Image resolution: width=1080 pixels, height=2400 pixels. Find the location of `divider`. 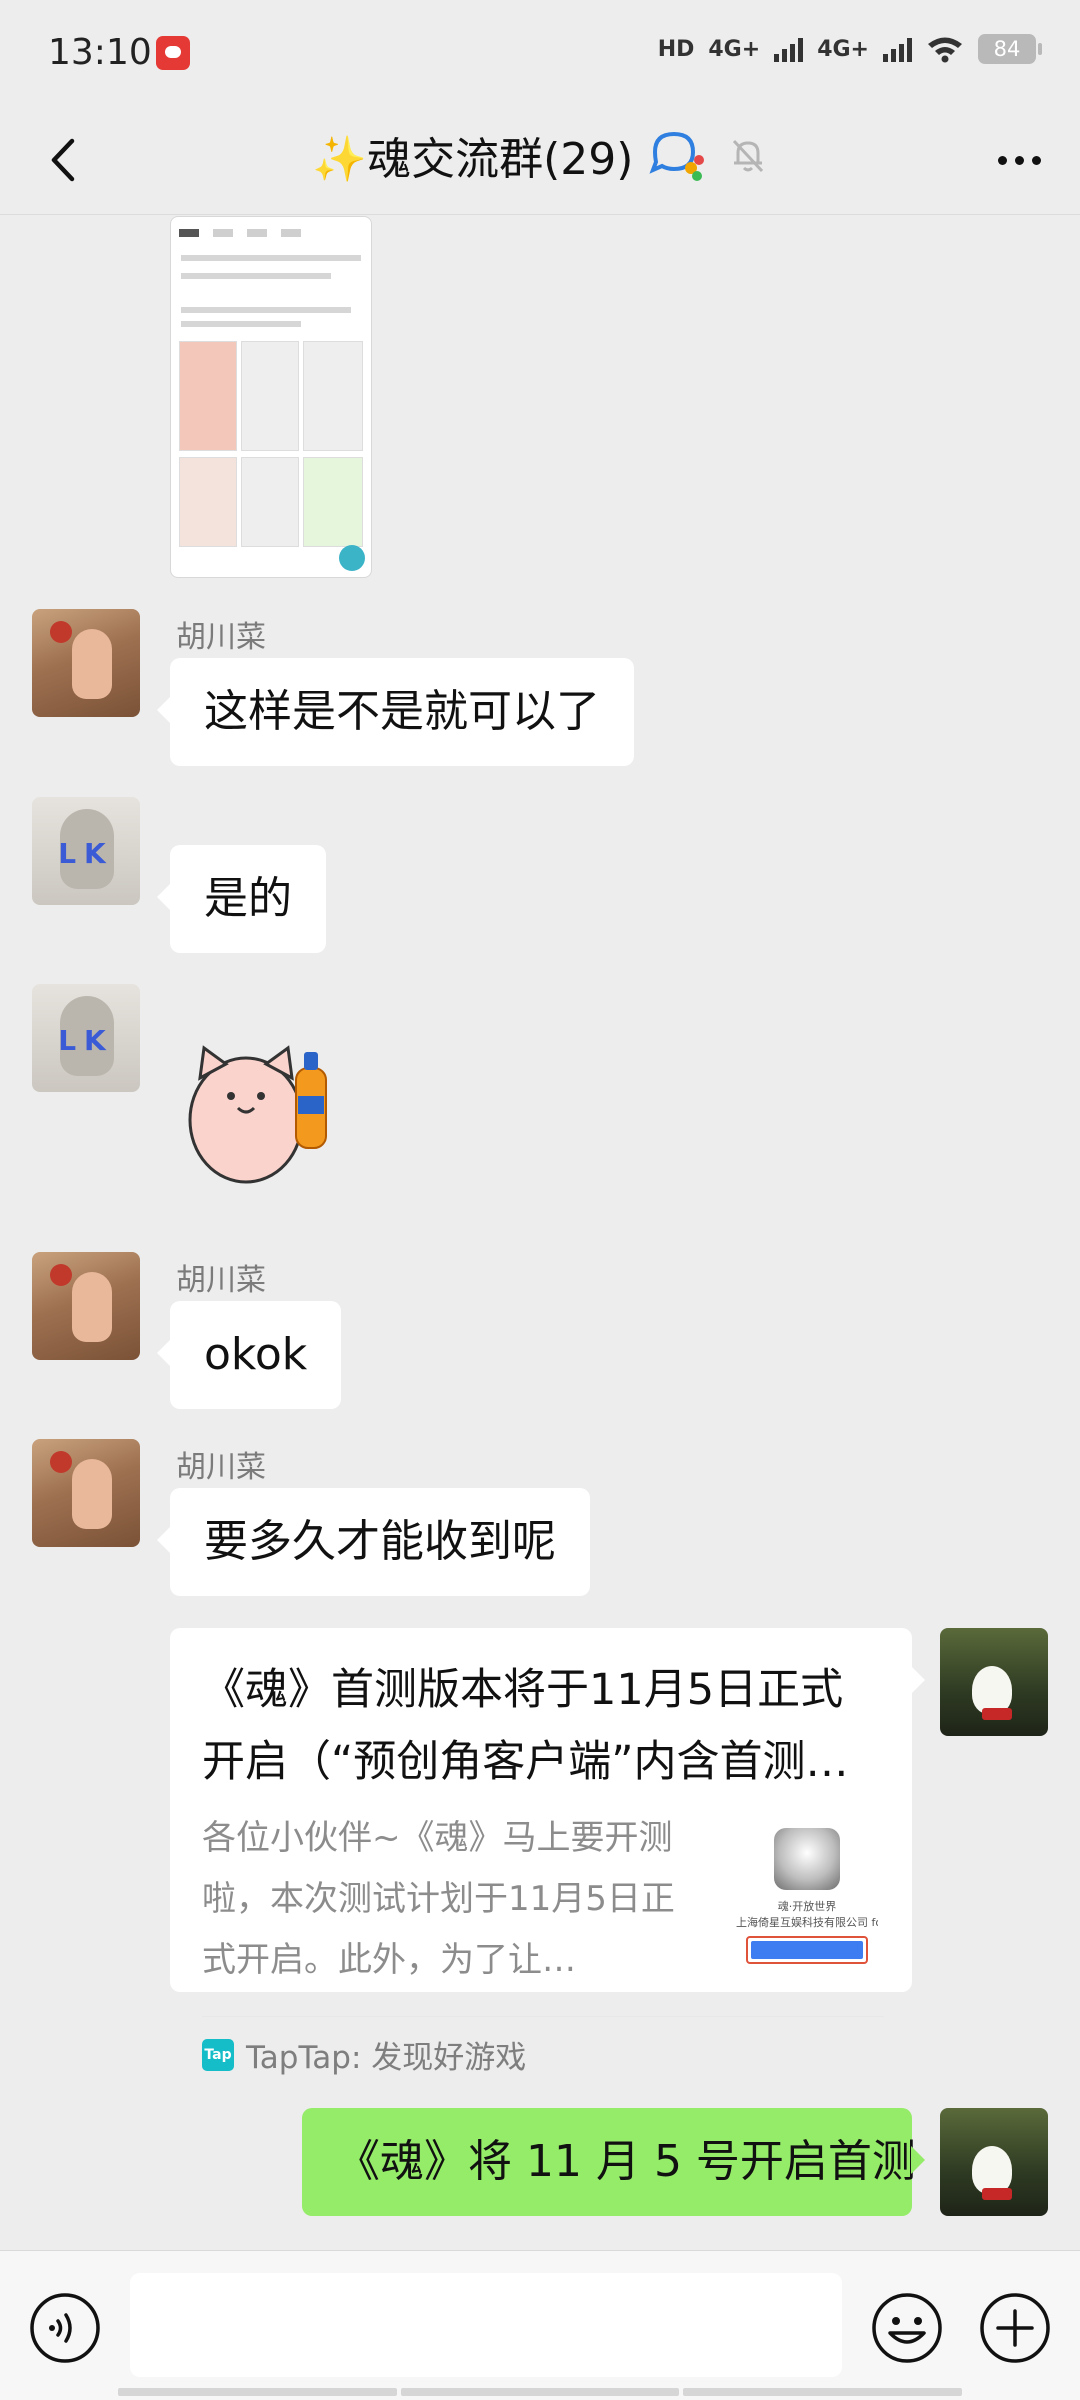

divider is located at coordinates (543, 2016).